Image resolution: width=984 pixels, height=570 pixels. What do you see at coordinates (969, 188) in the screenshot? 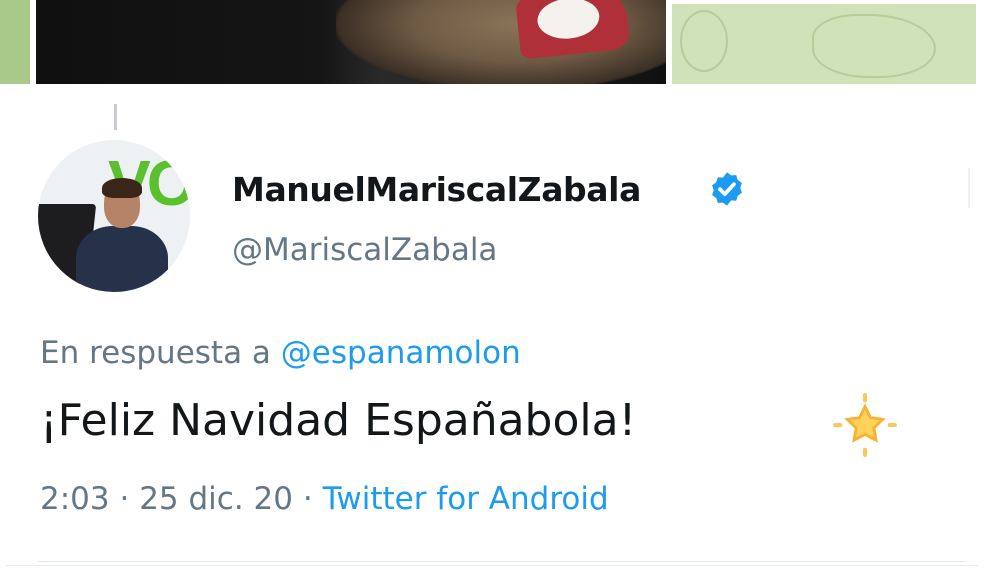
I see `edge-mark` at bounding box center [969, 188].